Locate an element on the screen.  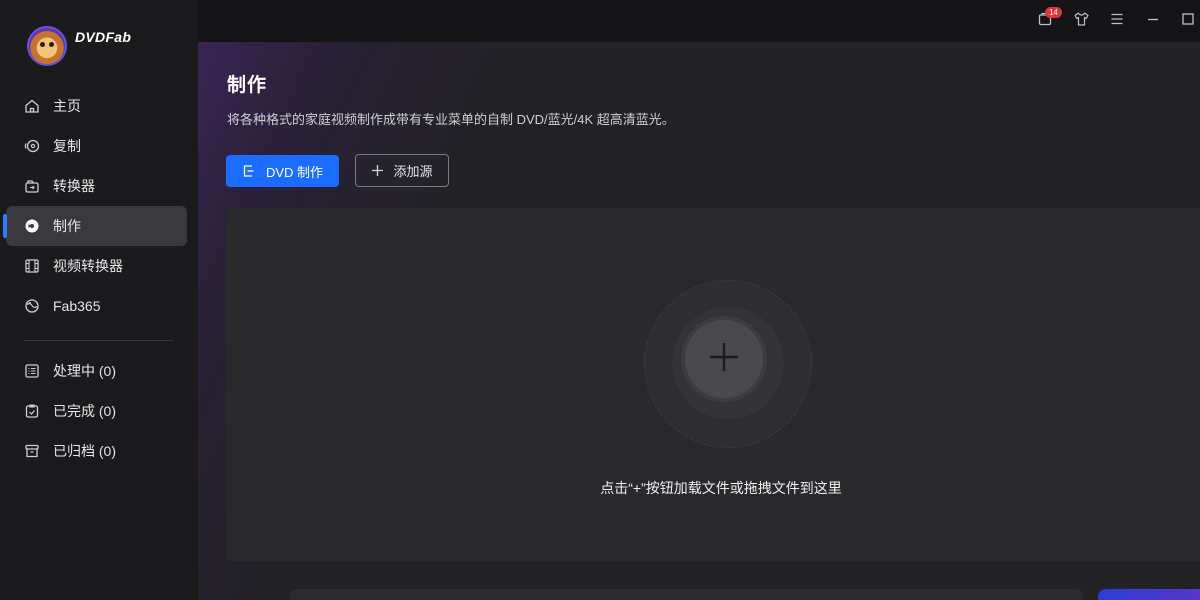
plus-icon is located at coordinates (377, 170).